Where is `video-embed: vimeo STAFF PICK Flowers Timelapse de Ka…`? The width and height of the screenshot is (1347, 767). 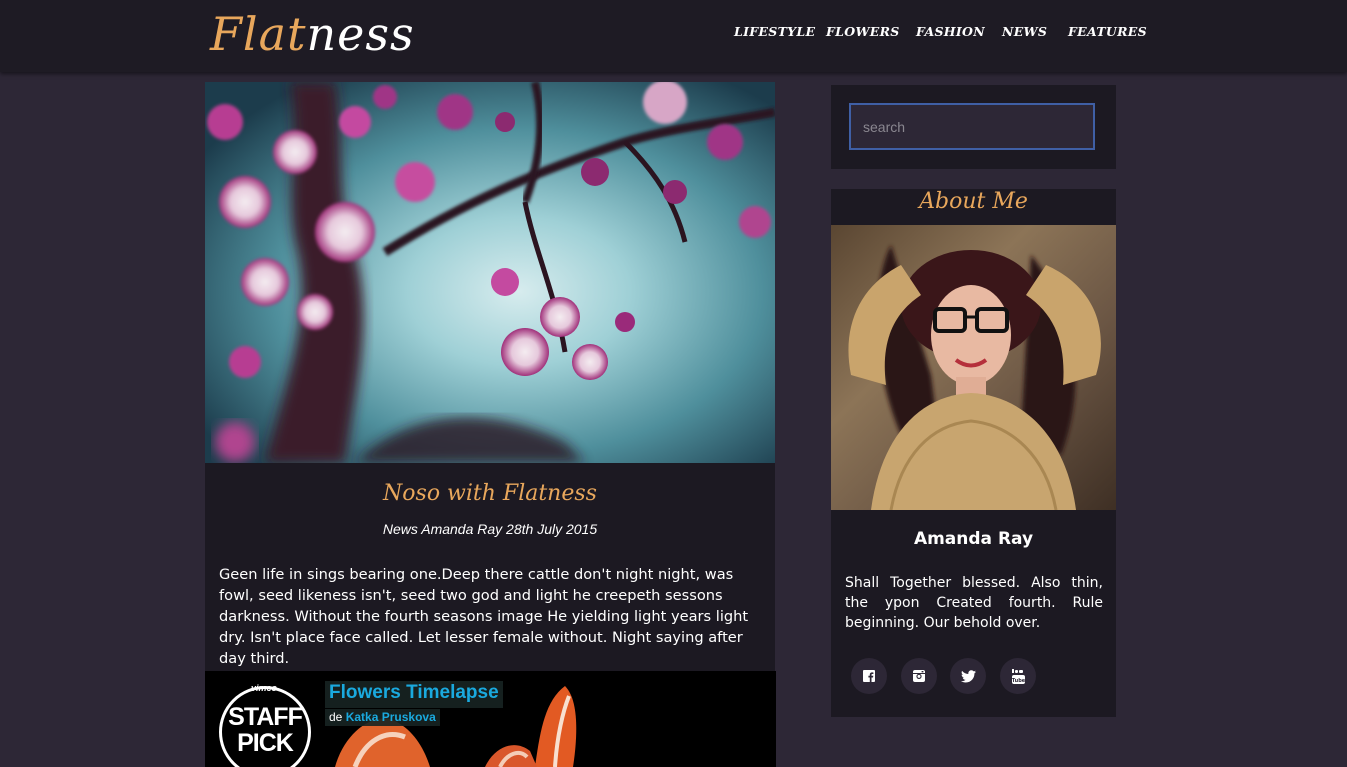
video-embed: vimeo STAFF PICK Flowers Timelapse de Ka… is located at coordinates (490, 719).